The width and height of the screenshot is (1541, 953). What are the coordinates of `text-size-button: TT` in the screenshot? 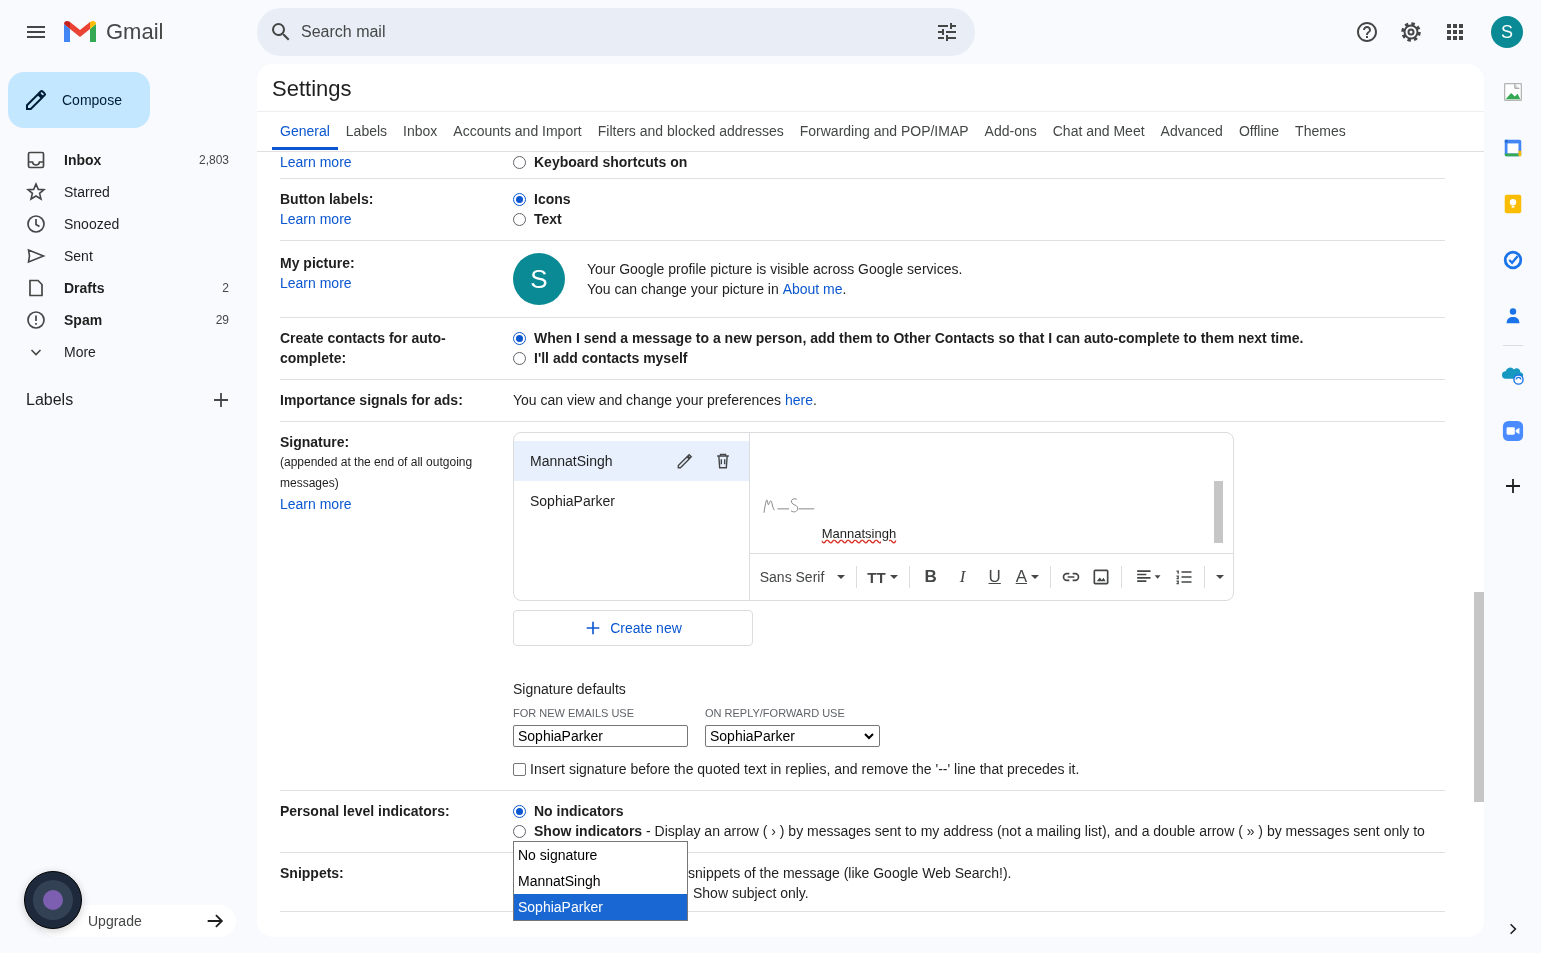 It's located at (883, 577).